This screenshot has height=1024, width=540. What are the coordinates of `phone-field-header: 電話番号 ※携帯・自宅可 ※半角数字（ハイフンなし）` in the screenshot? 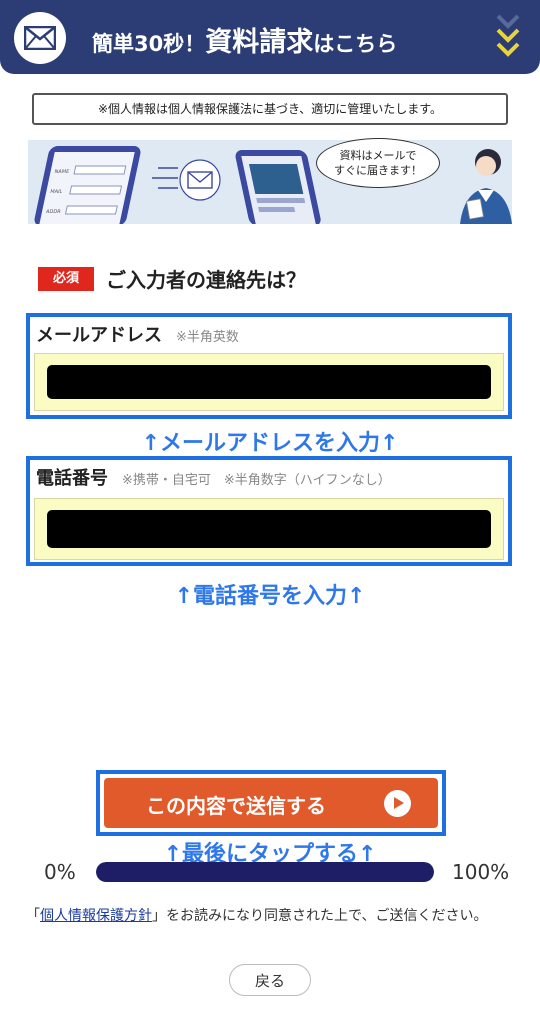 It's located at (213, 477).